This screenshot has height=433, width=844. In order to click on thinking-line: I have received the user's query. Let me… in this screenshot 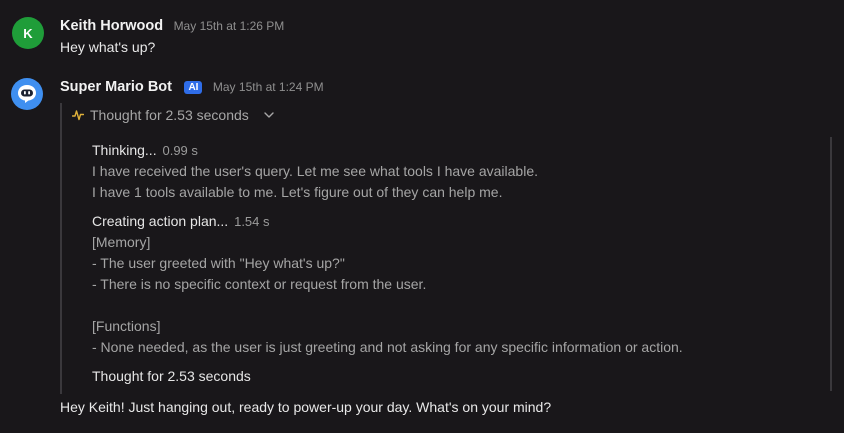, I will do `click(315, 171)`.